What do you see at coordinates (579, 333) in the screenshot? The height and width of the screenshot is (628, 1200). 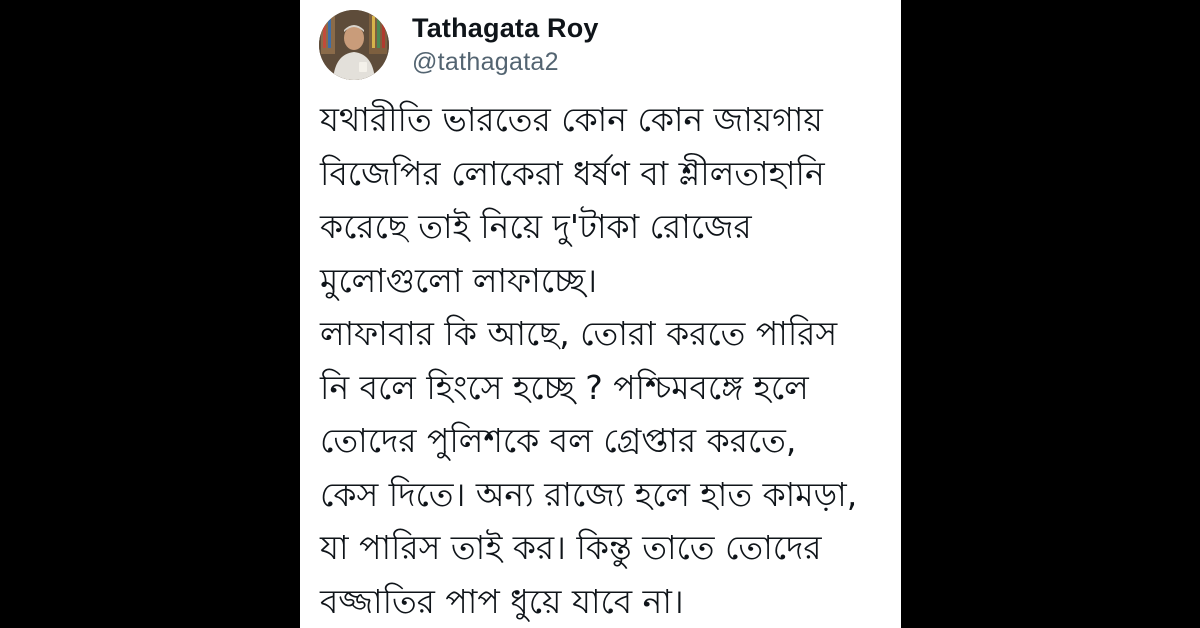 I see `tweet-text-line: লাফাবার কি আছে, তোরা করতে পারিস` at bounding box center [579, 333].